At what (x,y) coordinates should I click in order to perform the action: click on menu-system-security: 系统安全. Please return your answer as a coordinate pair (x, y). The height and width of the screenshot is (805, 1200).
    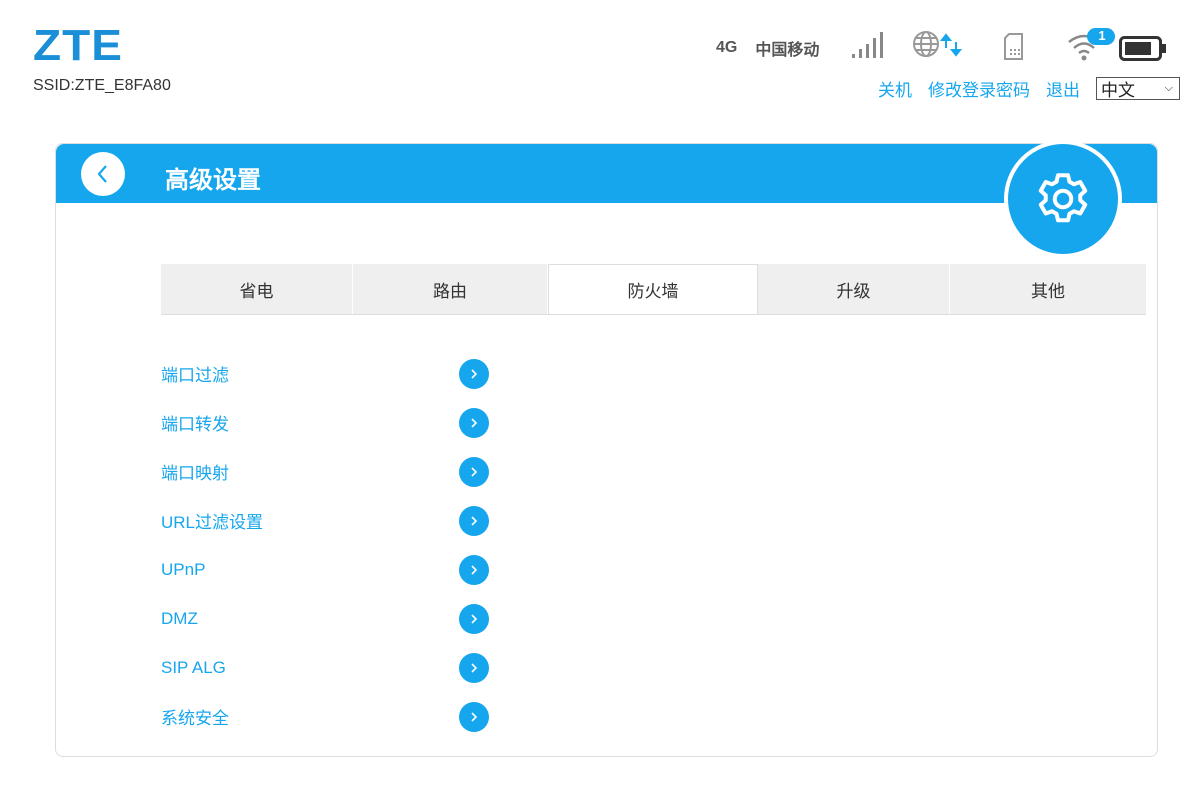
    Looking at the image, I should click on (325, 716).